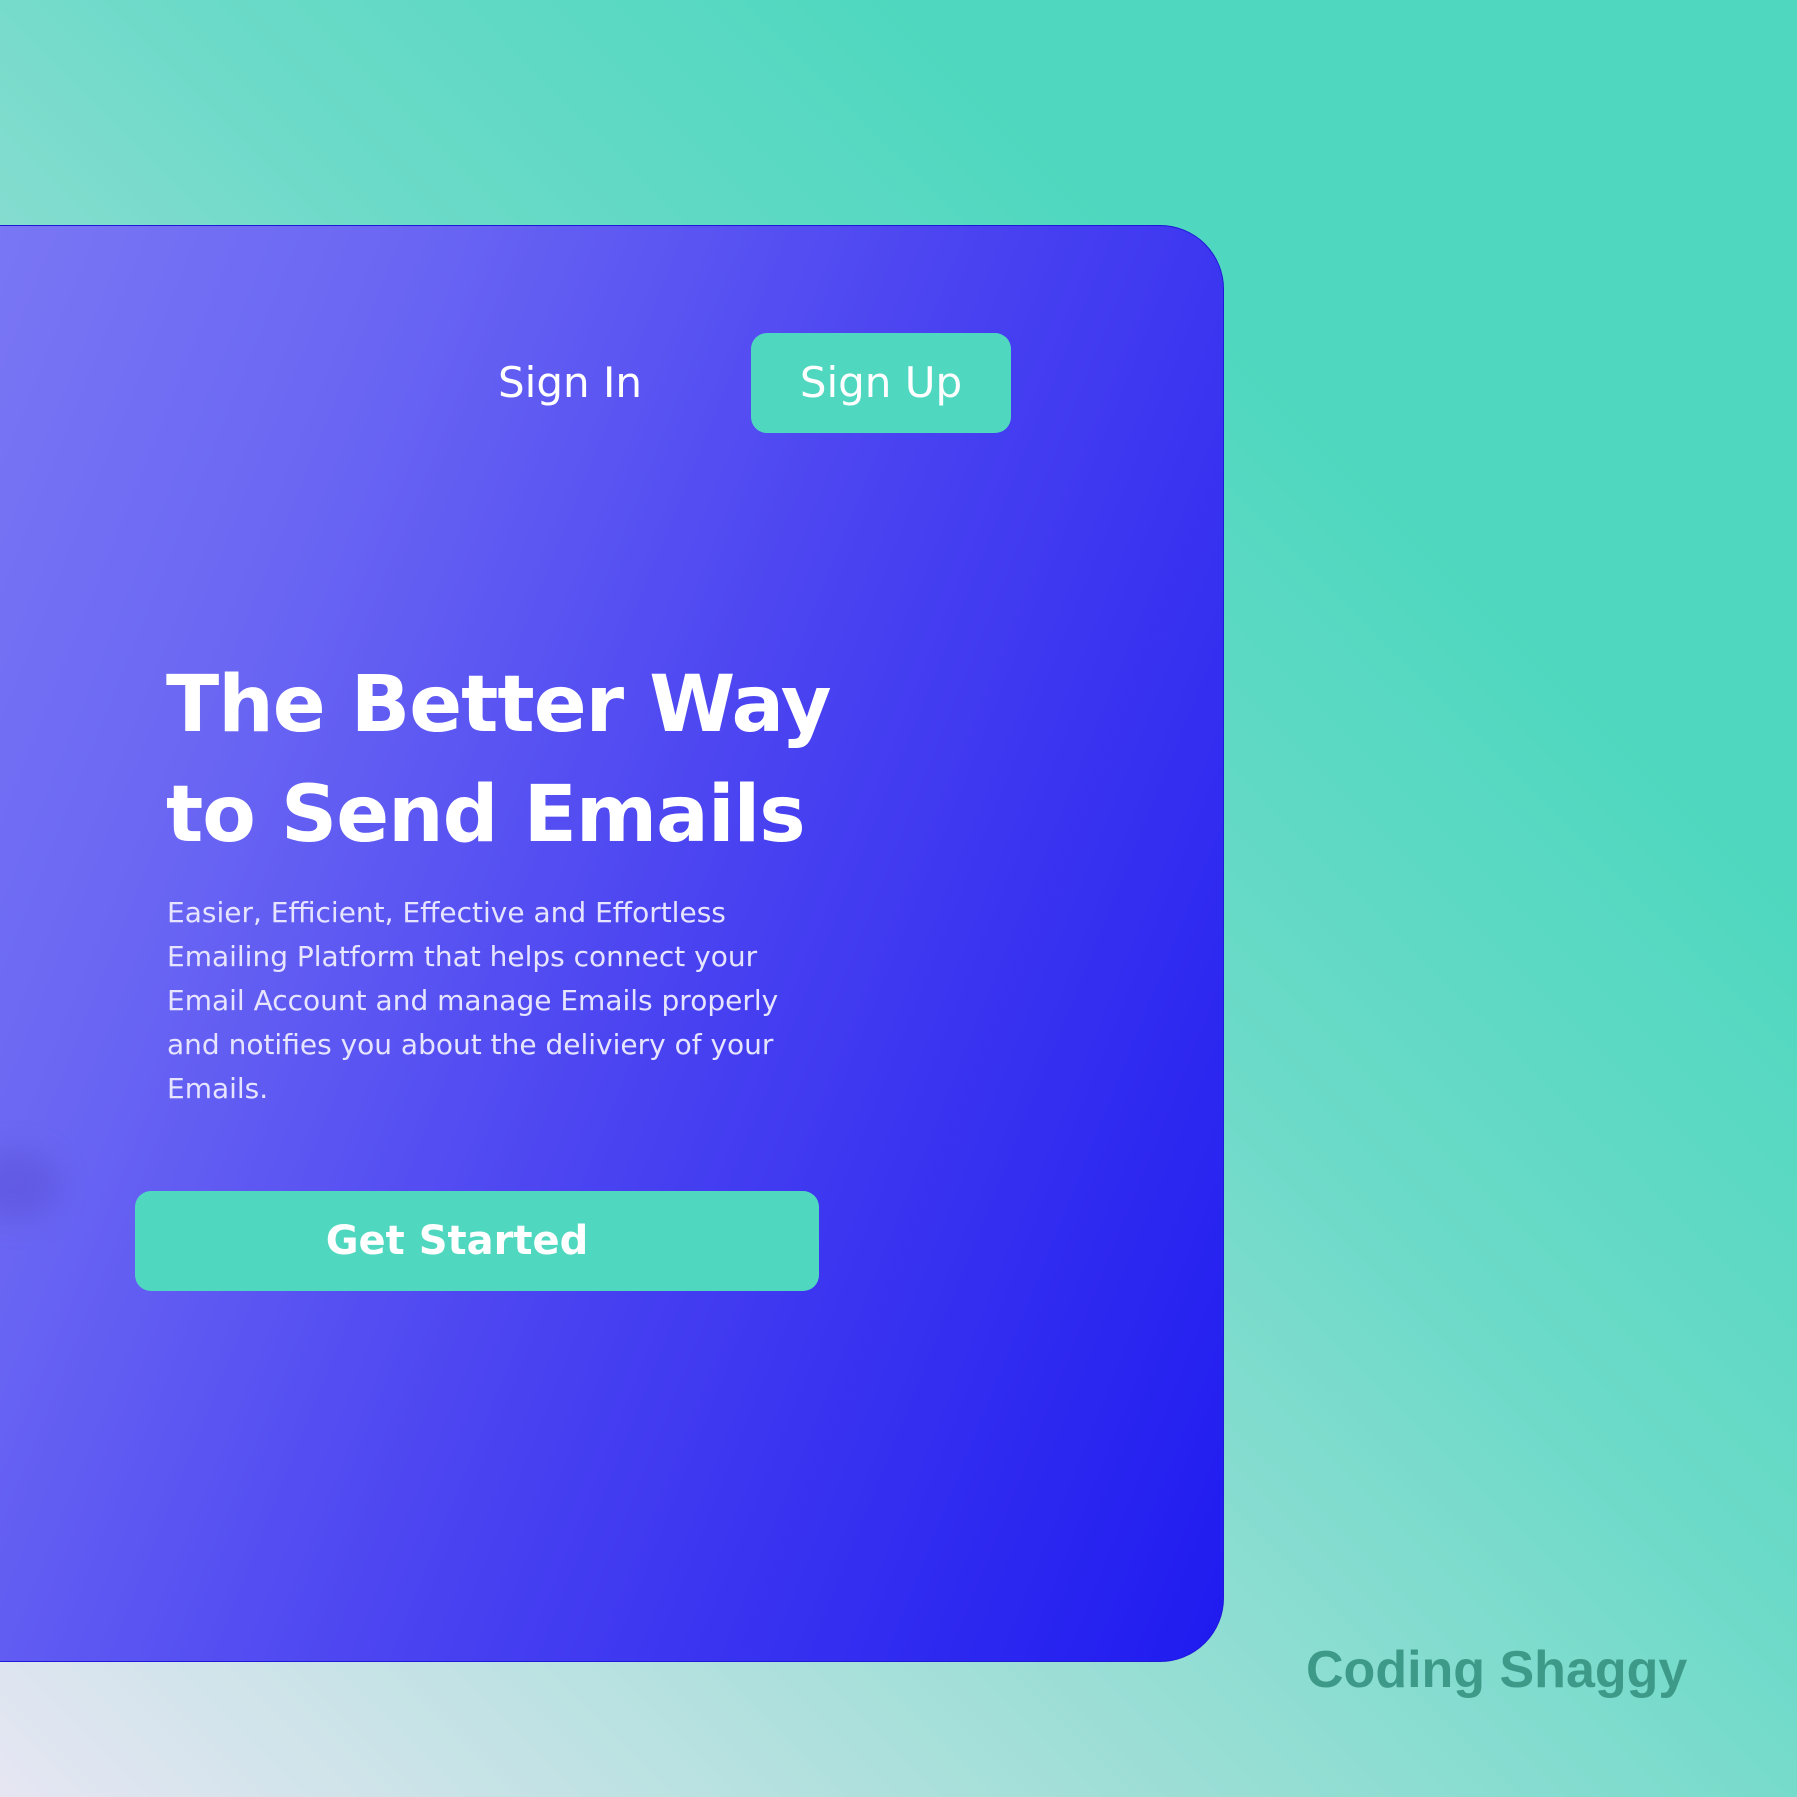  Describe the element at coordinates (570, 383) in the screenshot. I see `sign-in-button: Sign In` at that location.